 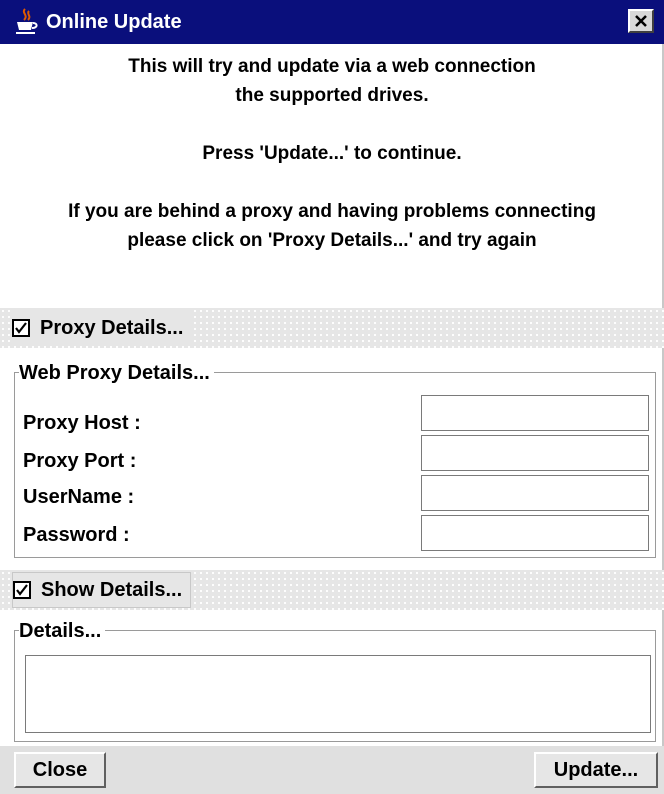 I want to click on java-cup-icon, so click(x=26, y=22).